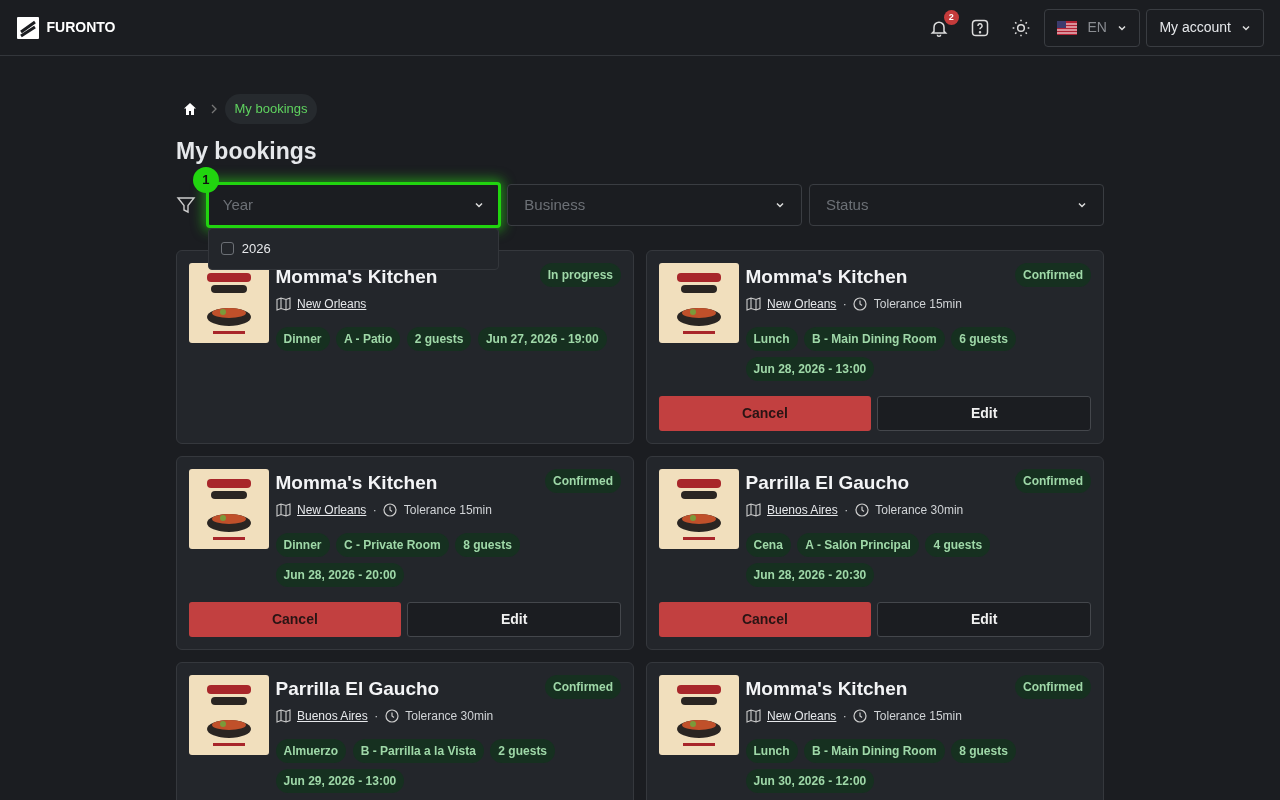 This screenshot has width=1280, height=800. I want to click on logo-icon, so click(28, 27).